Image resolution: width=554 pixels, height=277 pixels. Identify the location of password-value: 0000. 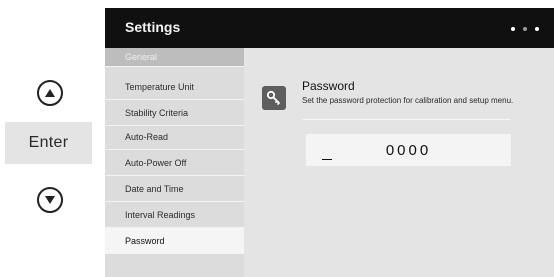
(408, 150).